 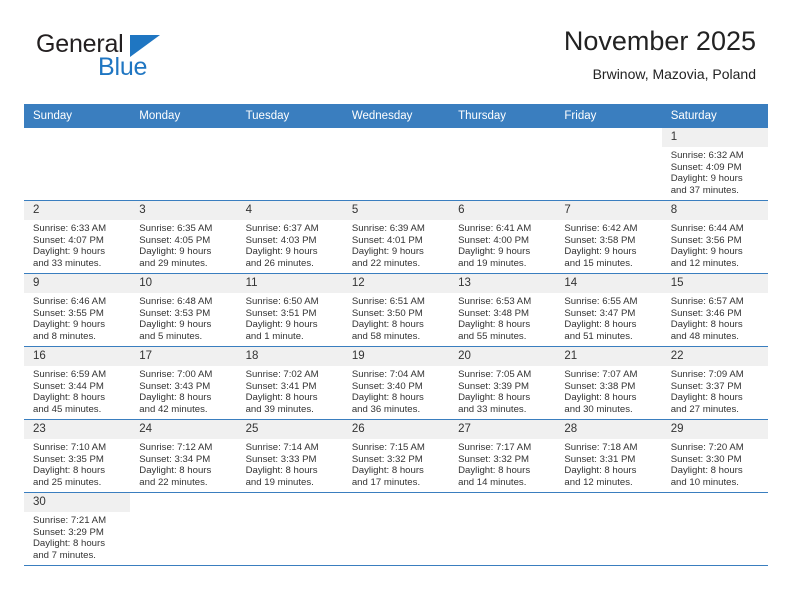 What do you see at coordinates (660, 54) in the screenshot?
I see `title-block: November 2025 Brwinow, Mazovia, Poland` at bounding box center [660, 54].